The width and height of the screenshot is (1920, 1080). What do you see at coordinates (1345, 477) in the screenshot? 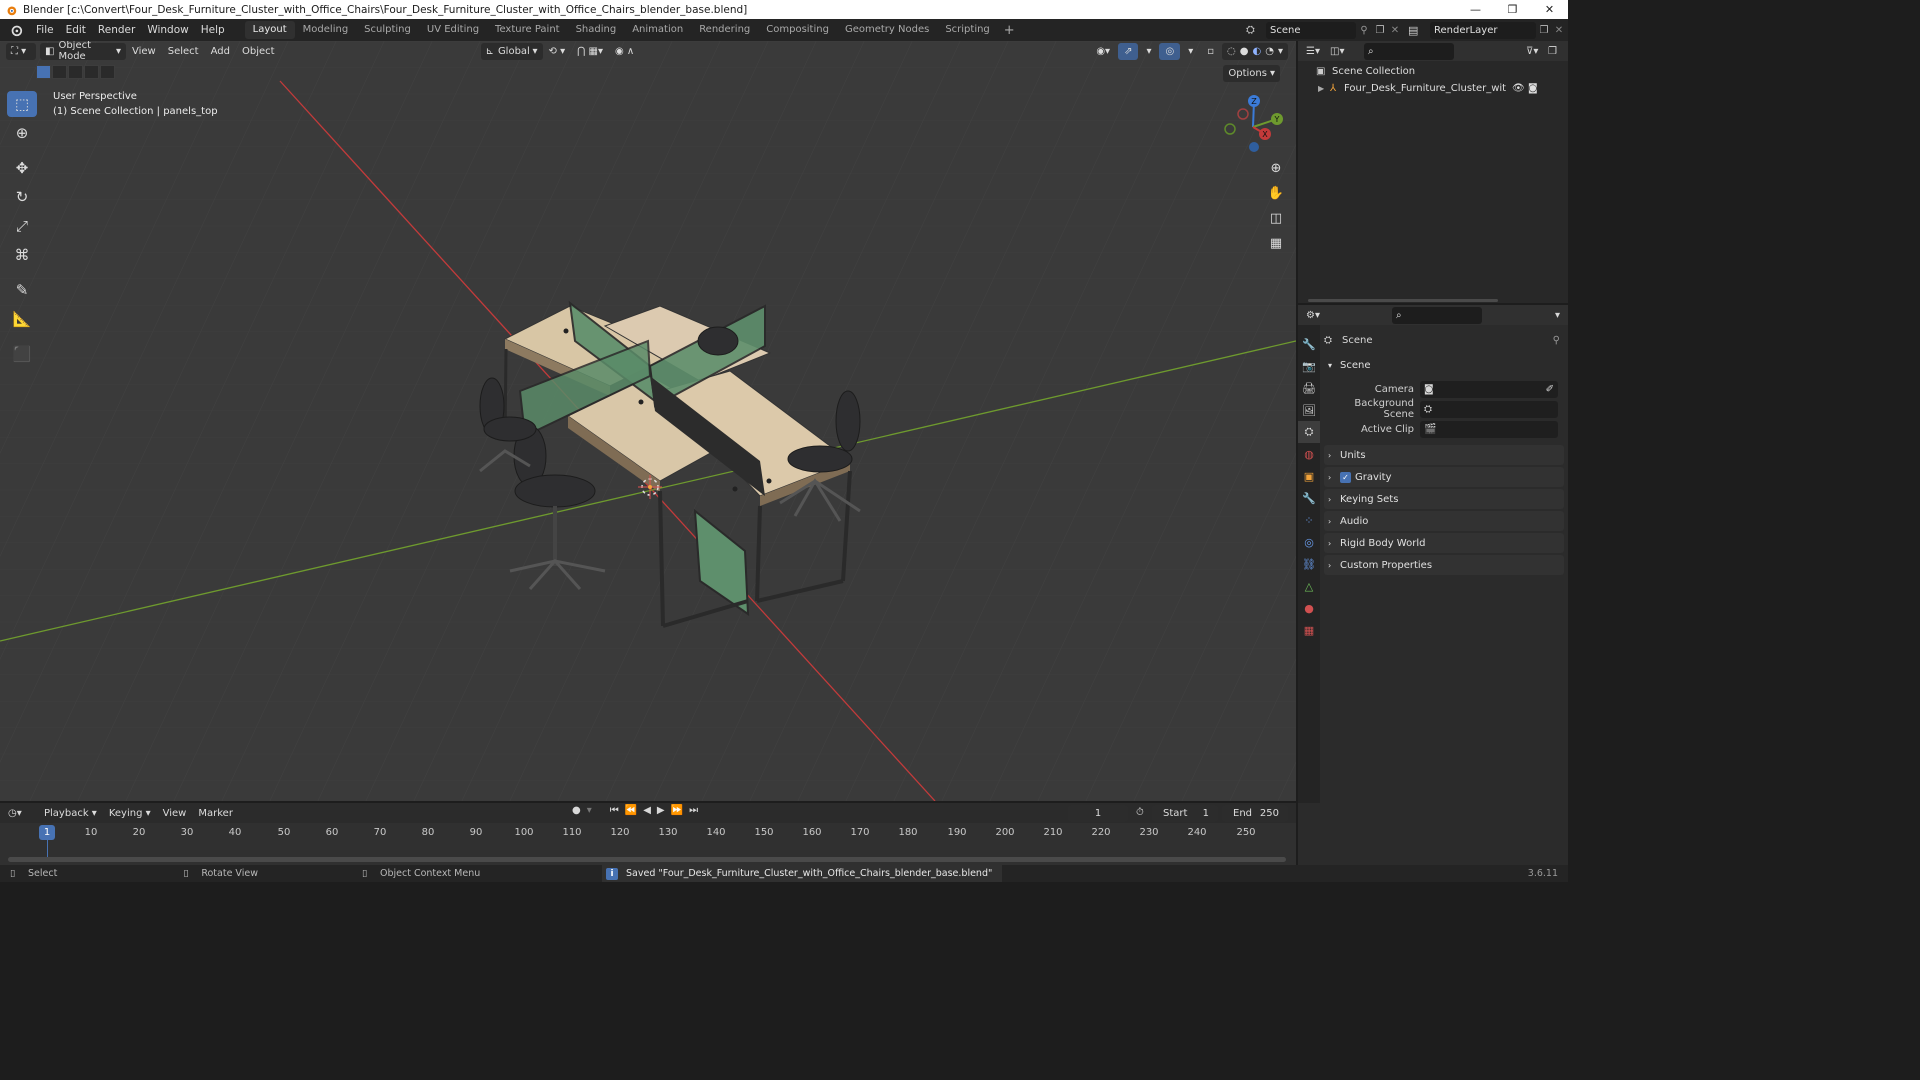
I see `gravity-checkbox: ✓` at bounding box center [1345, 477].